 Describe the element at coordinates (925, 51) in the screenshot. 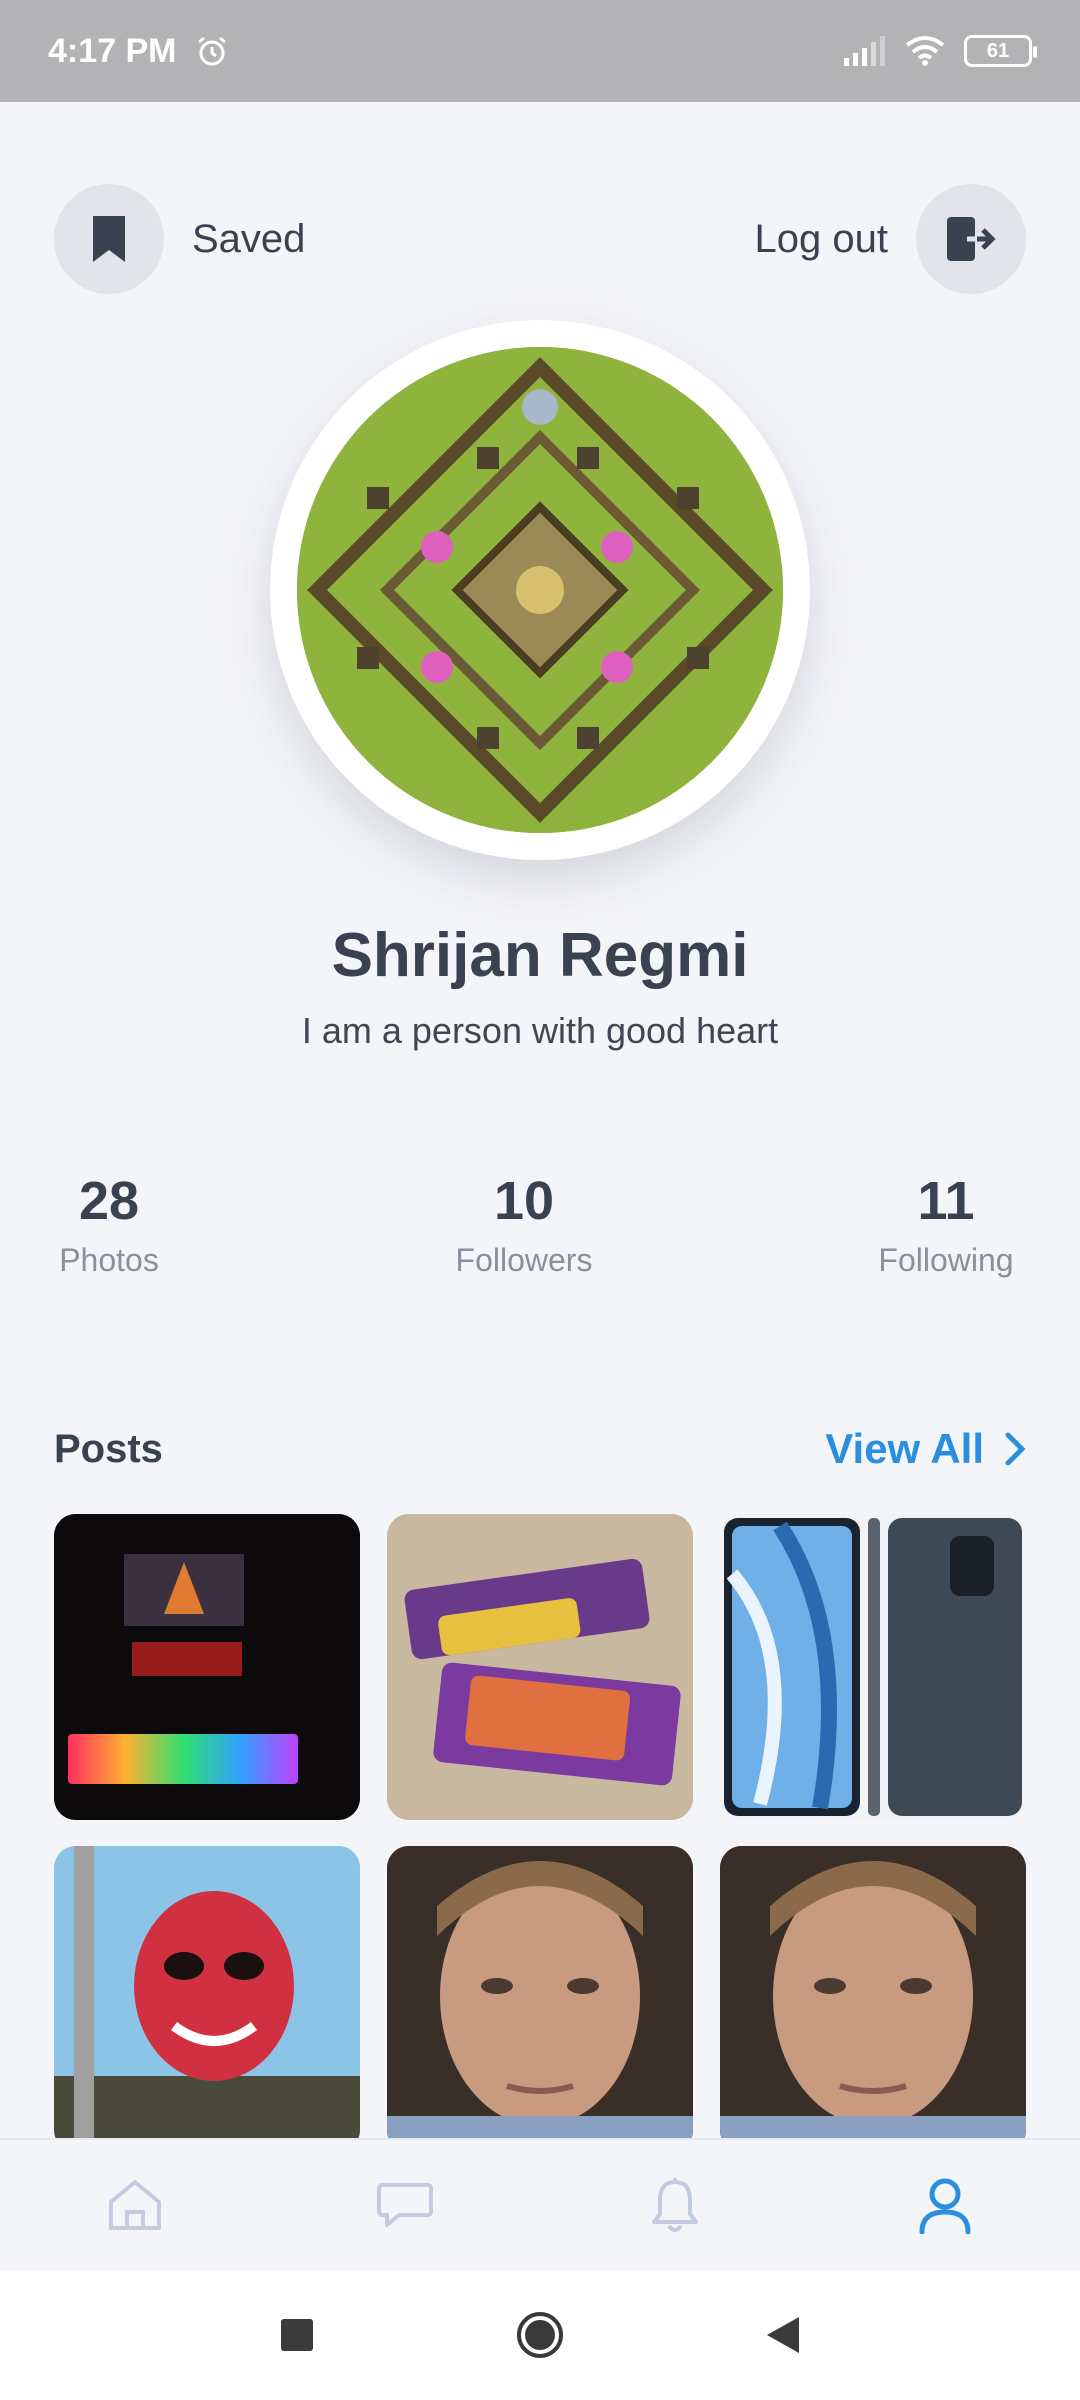

I see `wifi-icon` at that location.